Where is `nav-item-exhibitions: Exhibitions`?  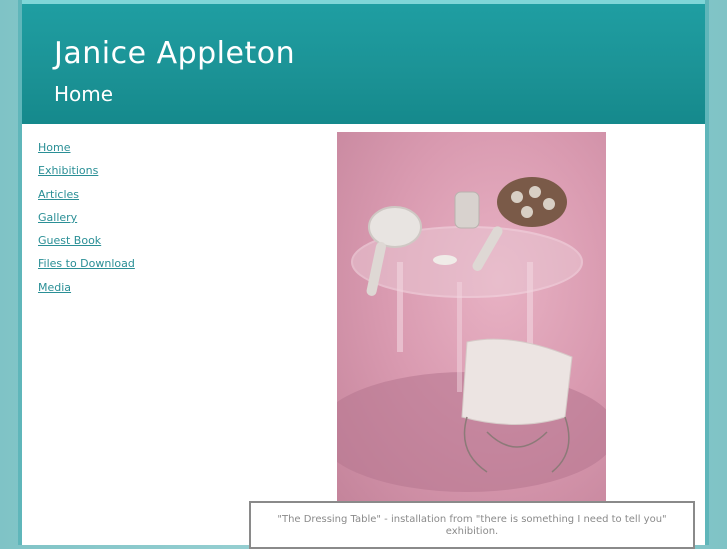
nav-item-exhibitions: Exhibitions is located at coordinates (86, 170).